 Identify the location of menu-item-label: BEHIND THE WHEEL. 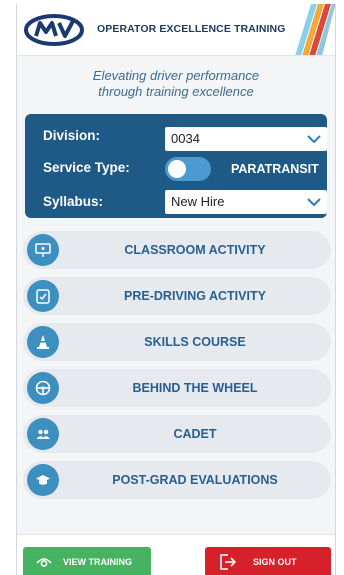
(195, 388).